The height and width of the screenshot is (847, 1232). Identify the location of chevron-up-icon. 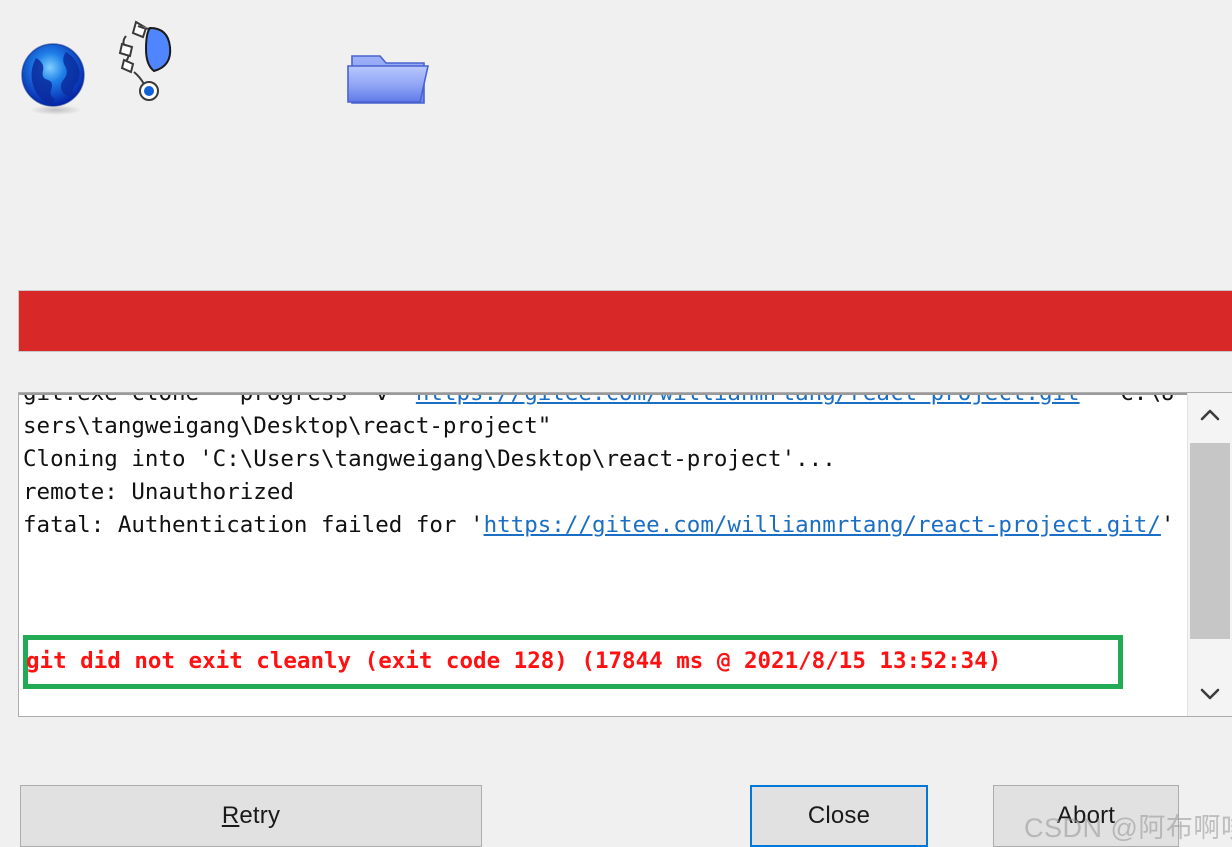
(1210, 415).